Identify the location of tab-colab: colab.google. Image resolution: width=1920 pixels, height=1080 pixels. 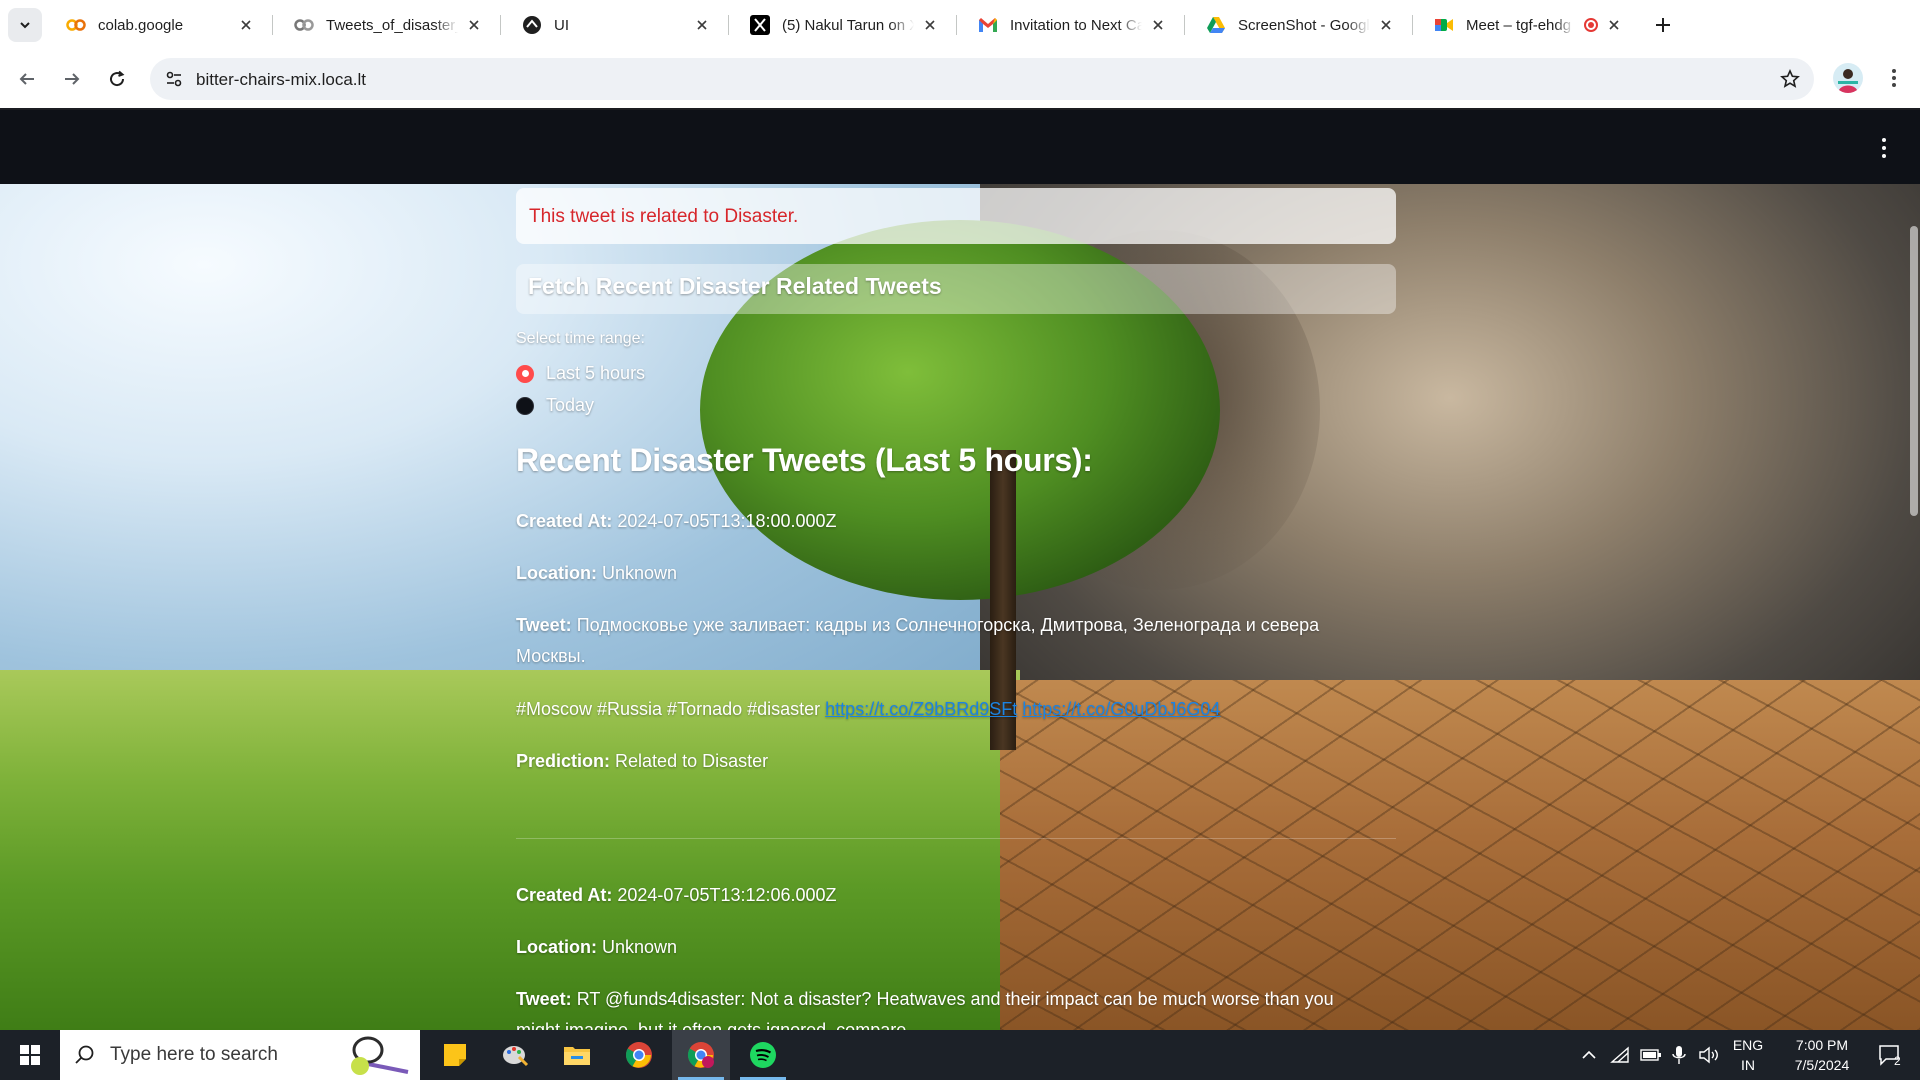
(159, 25).